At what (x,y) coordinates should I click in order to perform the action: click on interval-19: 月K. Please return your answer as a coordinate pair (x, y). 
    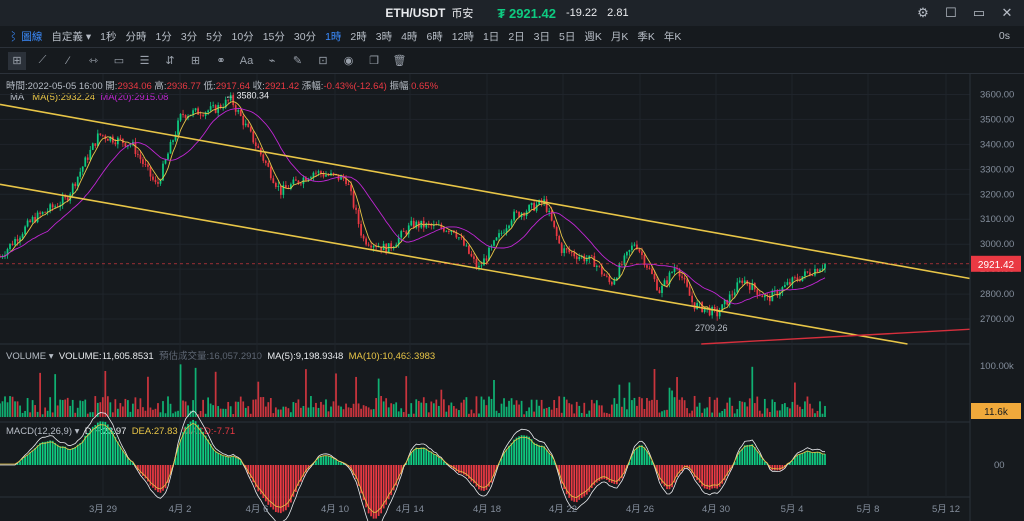
    Looking at the image, I should click on (620, 36).